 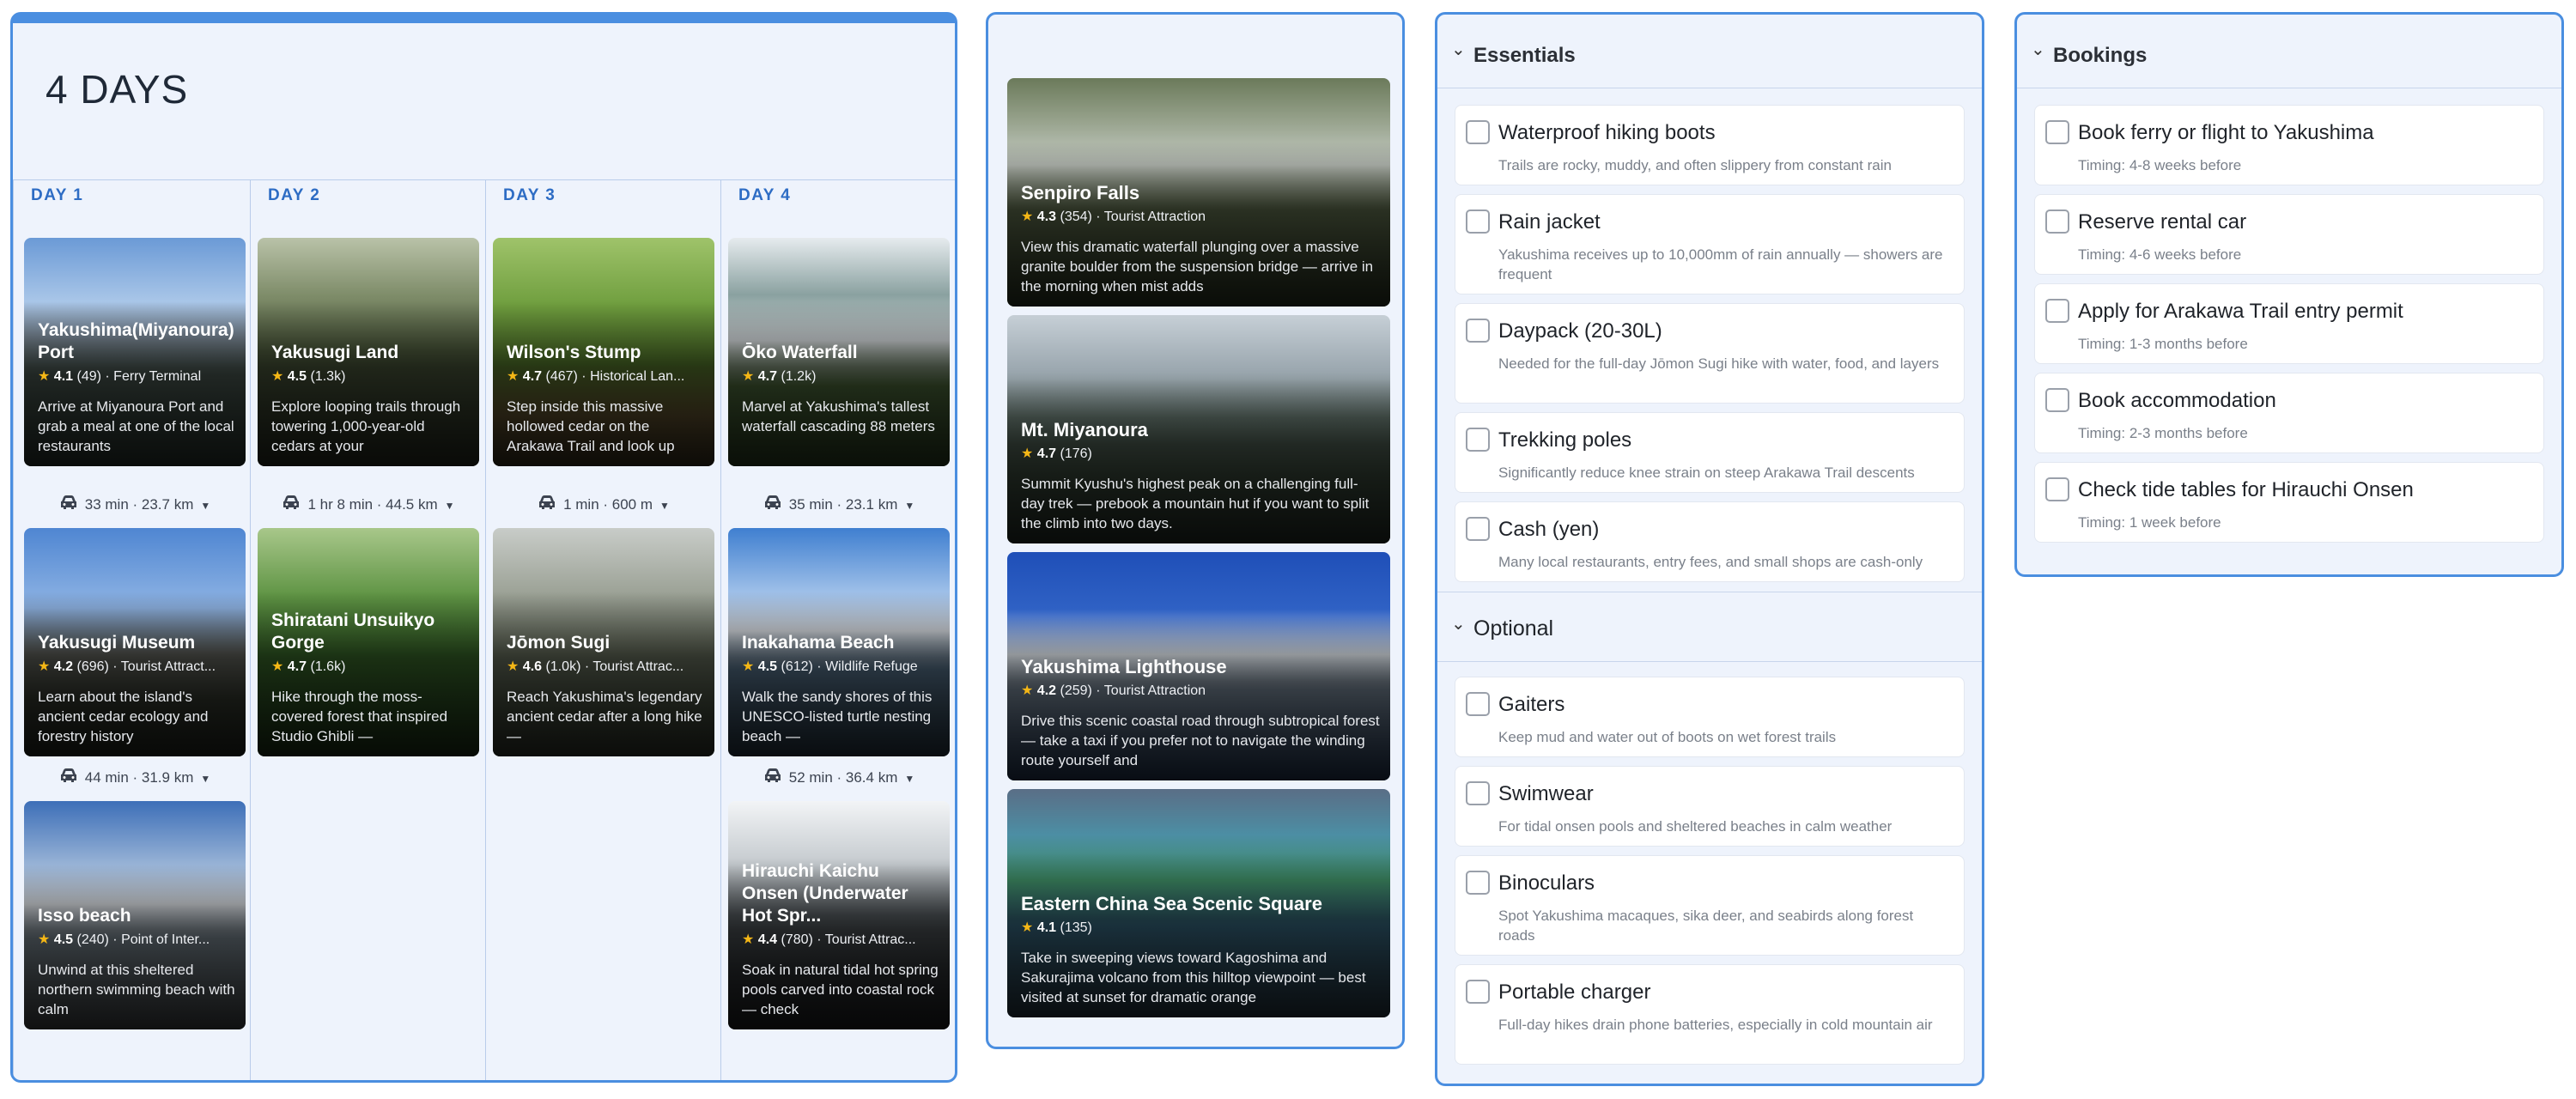 I want to click on place-reviews: (135), so click(x=1076, y=928).